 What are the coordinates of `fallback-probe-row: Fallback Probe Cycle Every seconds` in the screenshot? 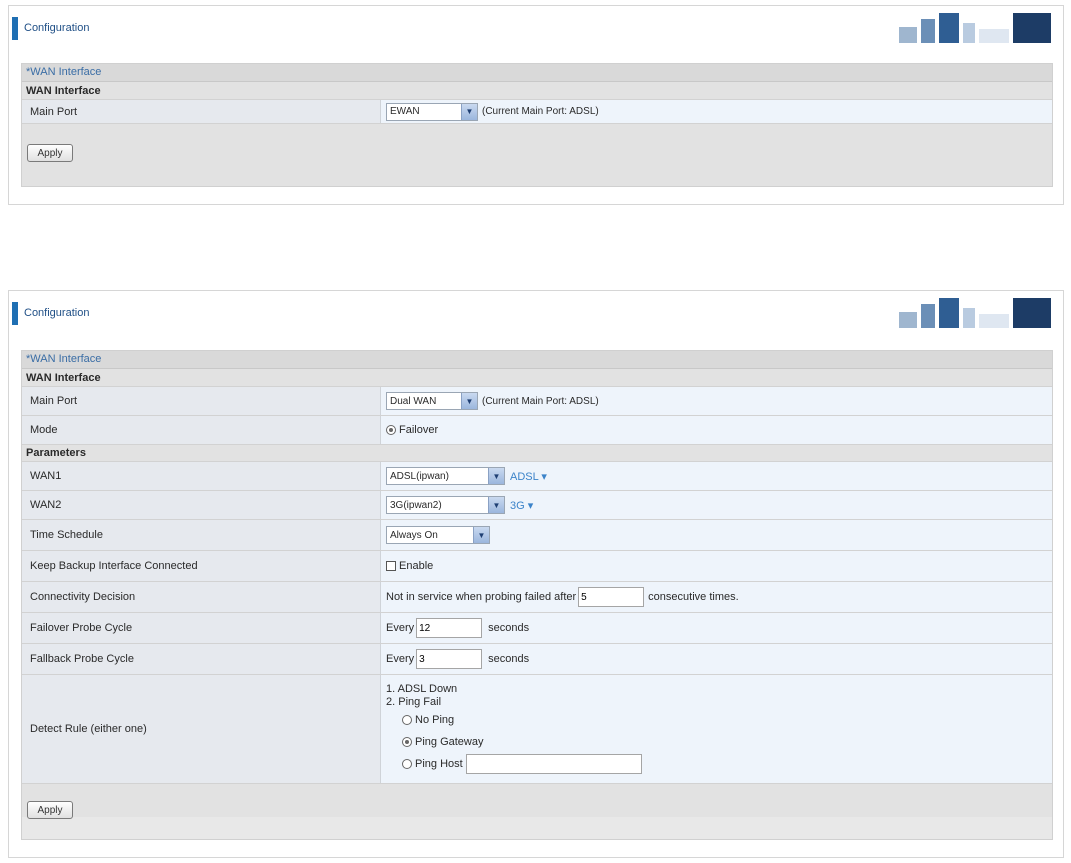 It's located at (537, 659).